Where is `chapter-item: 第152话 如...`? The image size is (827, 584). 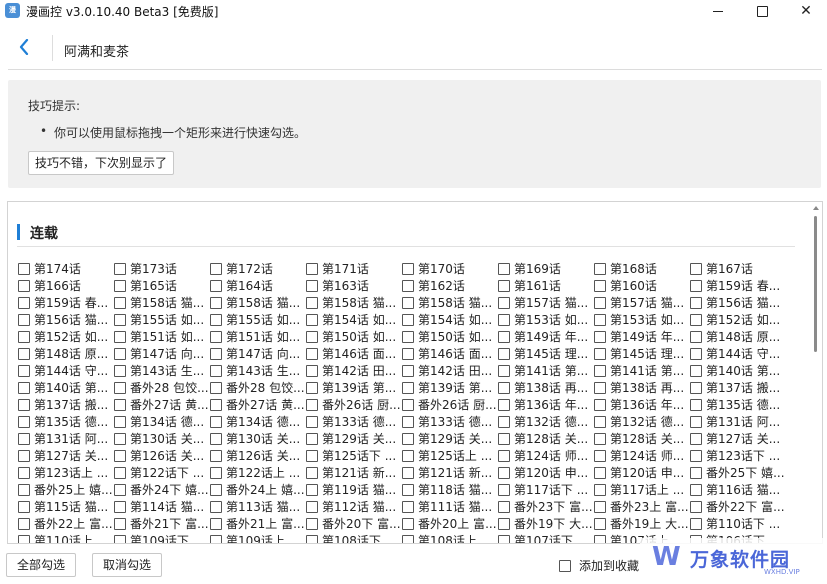
chapter-item: 第152话 如... is located at coordinates (65, 336).